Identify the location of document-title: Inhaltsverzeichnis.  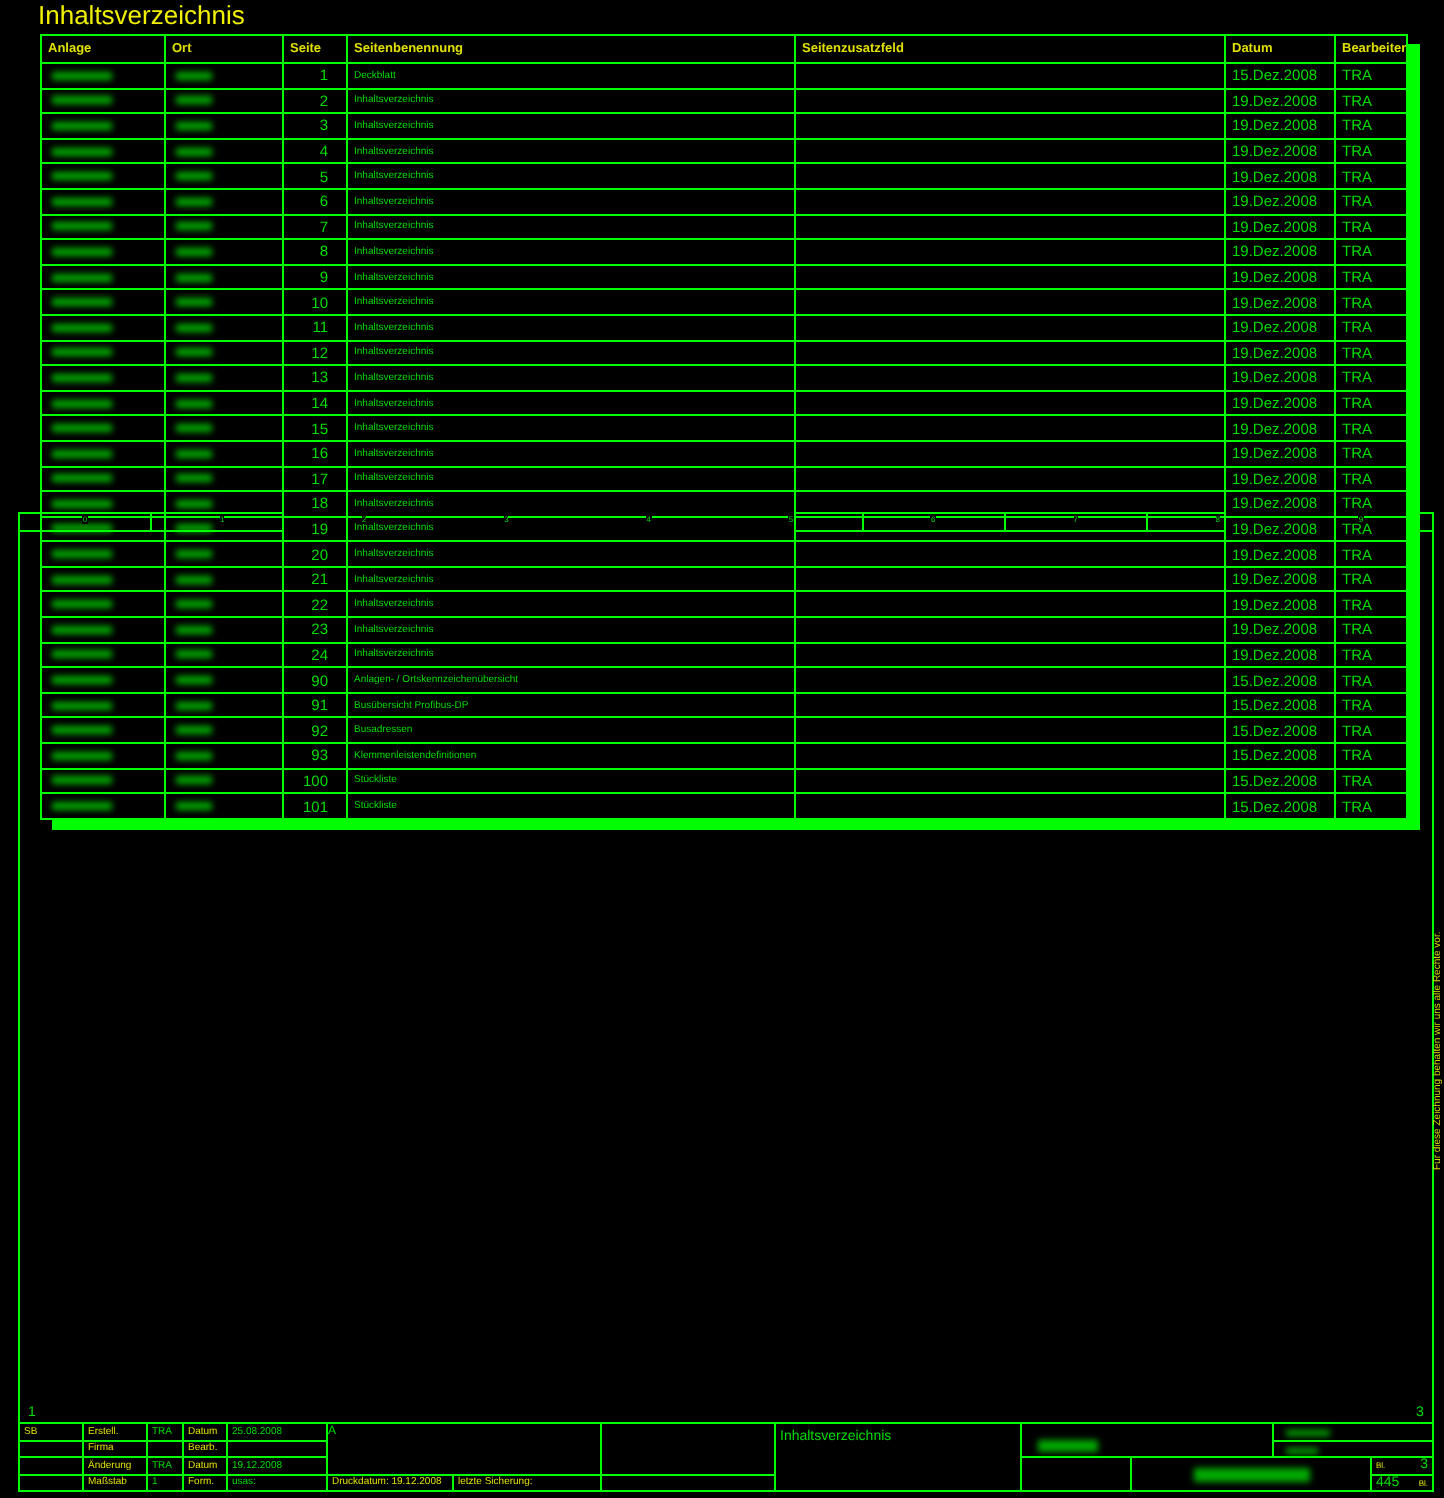
(141, 15).